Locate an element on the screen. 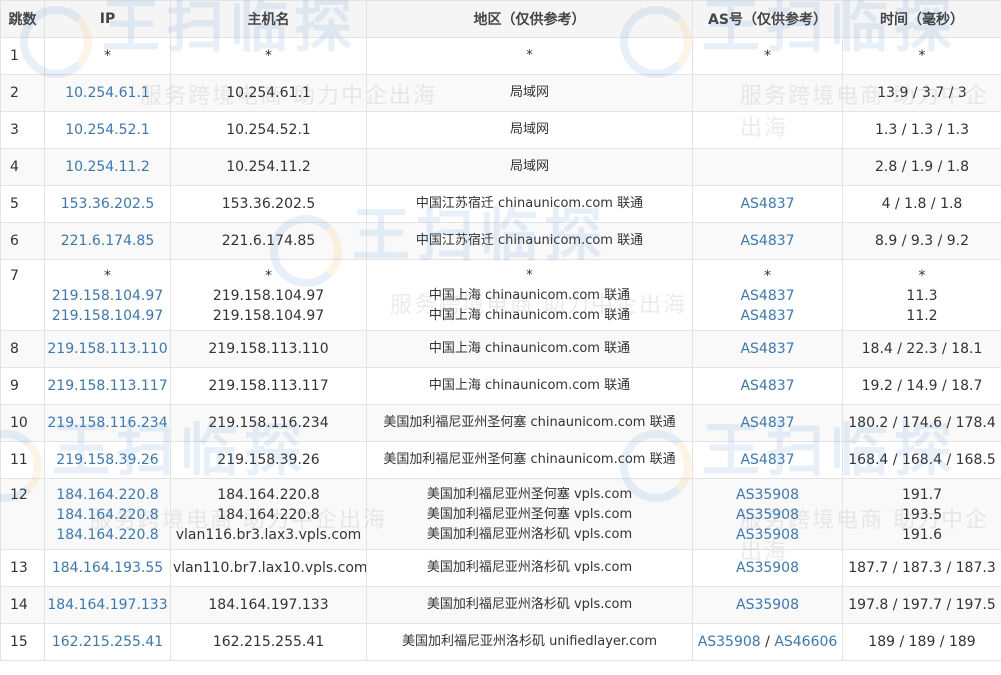 The height and width of the screenshot is (675, 1001). ip-cell: 184.164.193.55 is located at coordinates (107, 568).